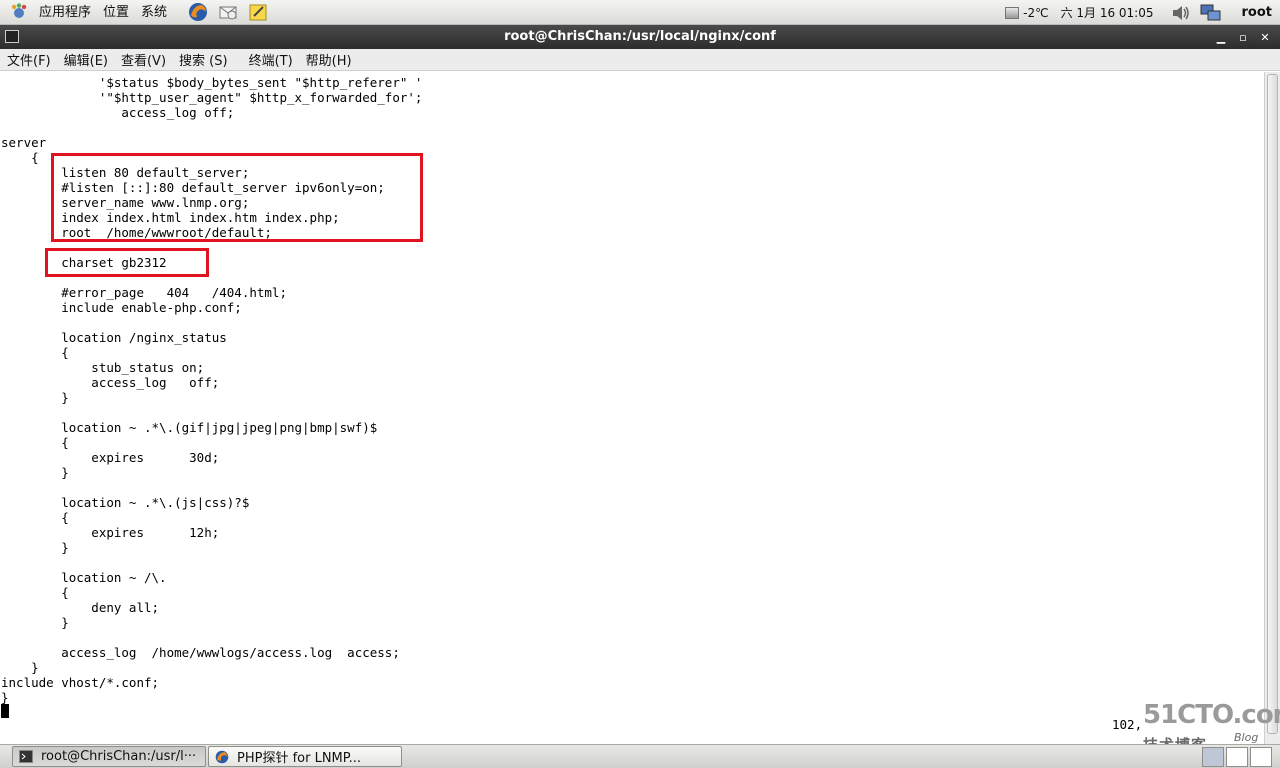 The image size is (1280, 768). Describe the element at coordinates (116, 12) in the screenshot. I see `menu-places: 位置` at that location.